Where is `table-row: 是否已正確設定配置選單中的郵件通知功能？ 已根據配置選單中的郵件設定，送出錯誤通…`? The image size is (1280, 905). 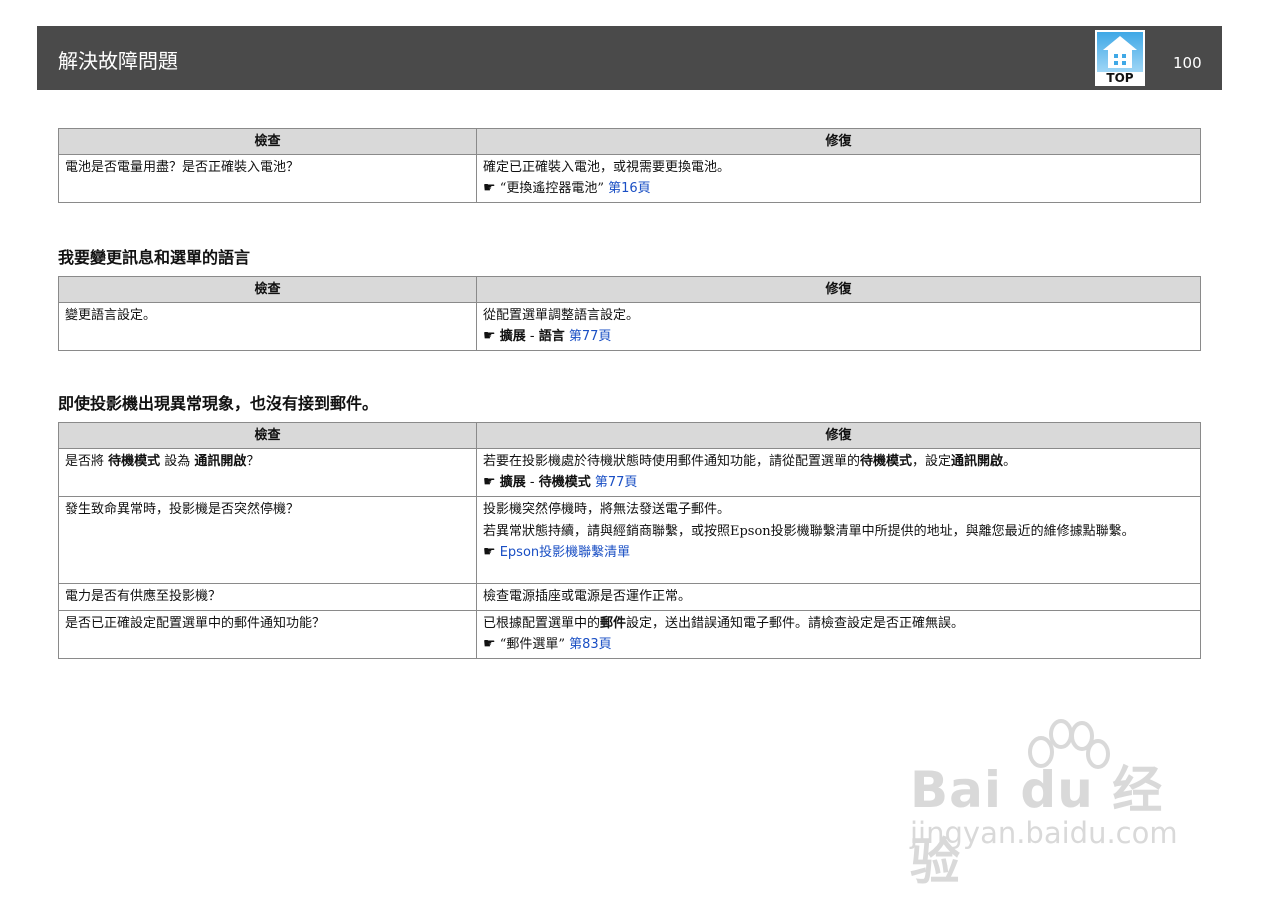
table-row: 是否已正確設定配置選單中的郵件通知功能？ 已根據配置選單中的郵件設定，送出錯誤通… is located at coordinates (629, 634).